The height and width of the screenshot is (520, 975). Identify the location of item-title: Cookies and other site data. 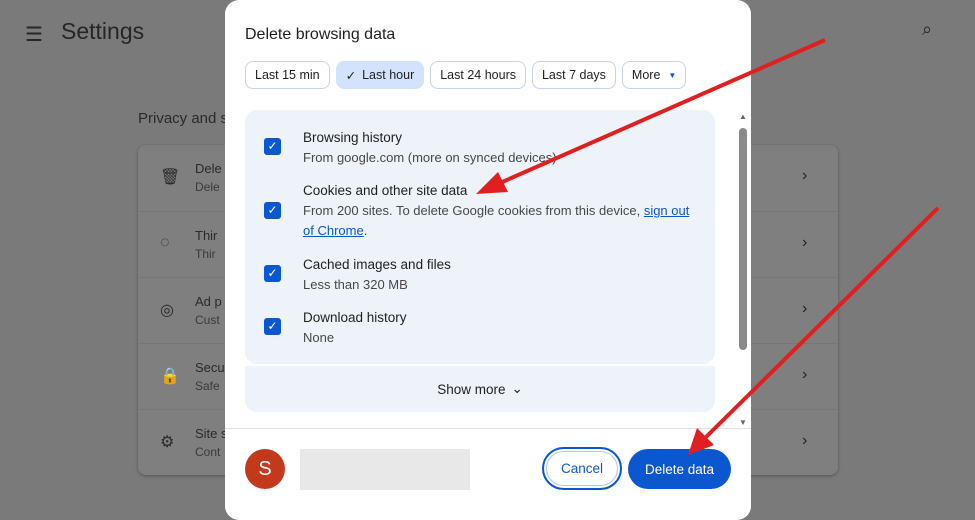
(385, 190).